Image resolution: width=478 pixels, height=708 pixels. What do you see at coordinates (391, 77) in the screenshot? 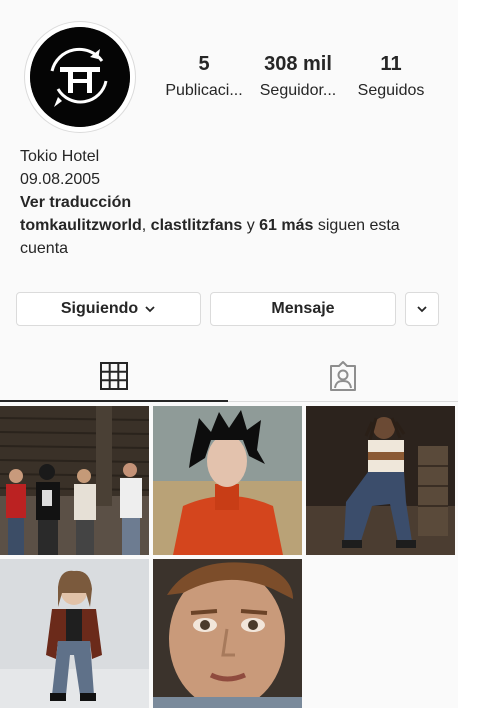
I see `stat-following: 11 Seguidos` at bounding box center [391, 77].